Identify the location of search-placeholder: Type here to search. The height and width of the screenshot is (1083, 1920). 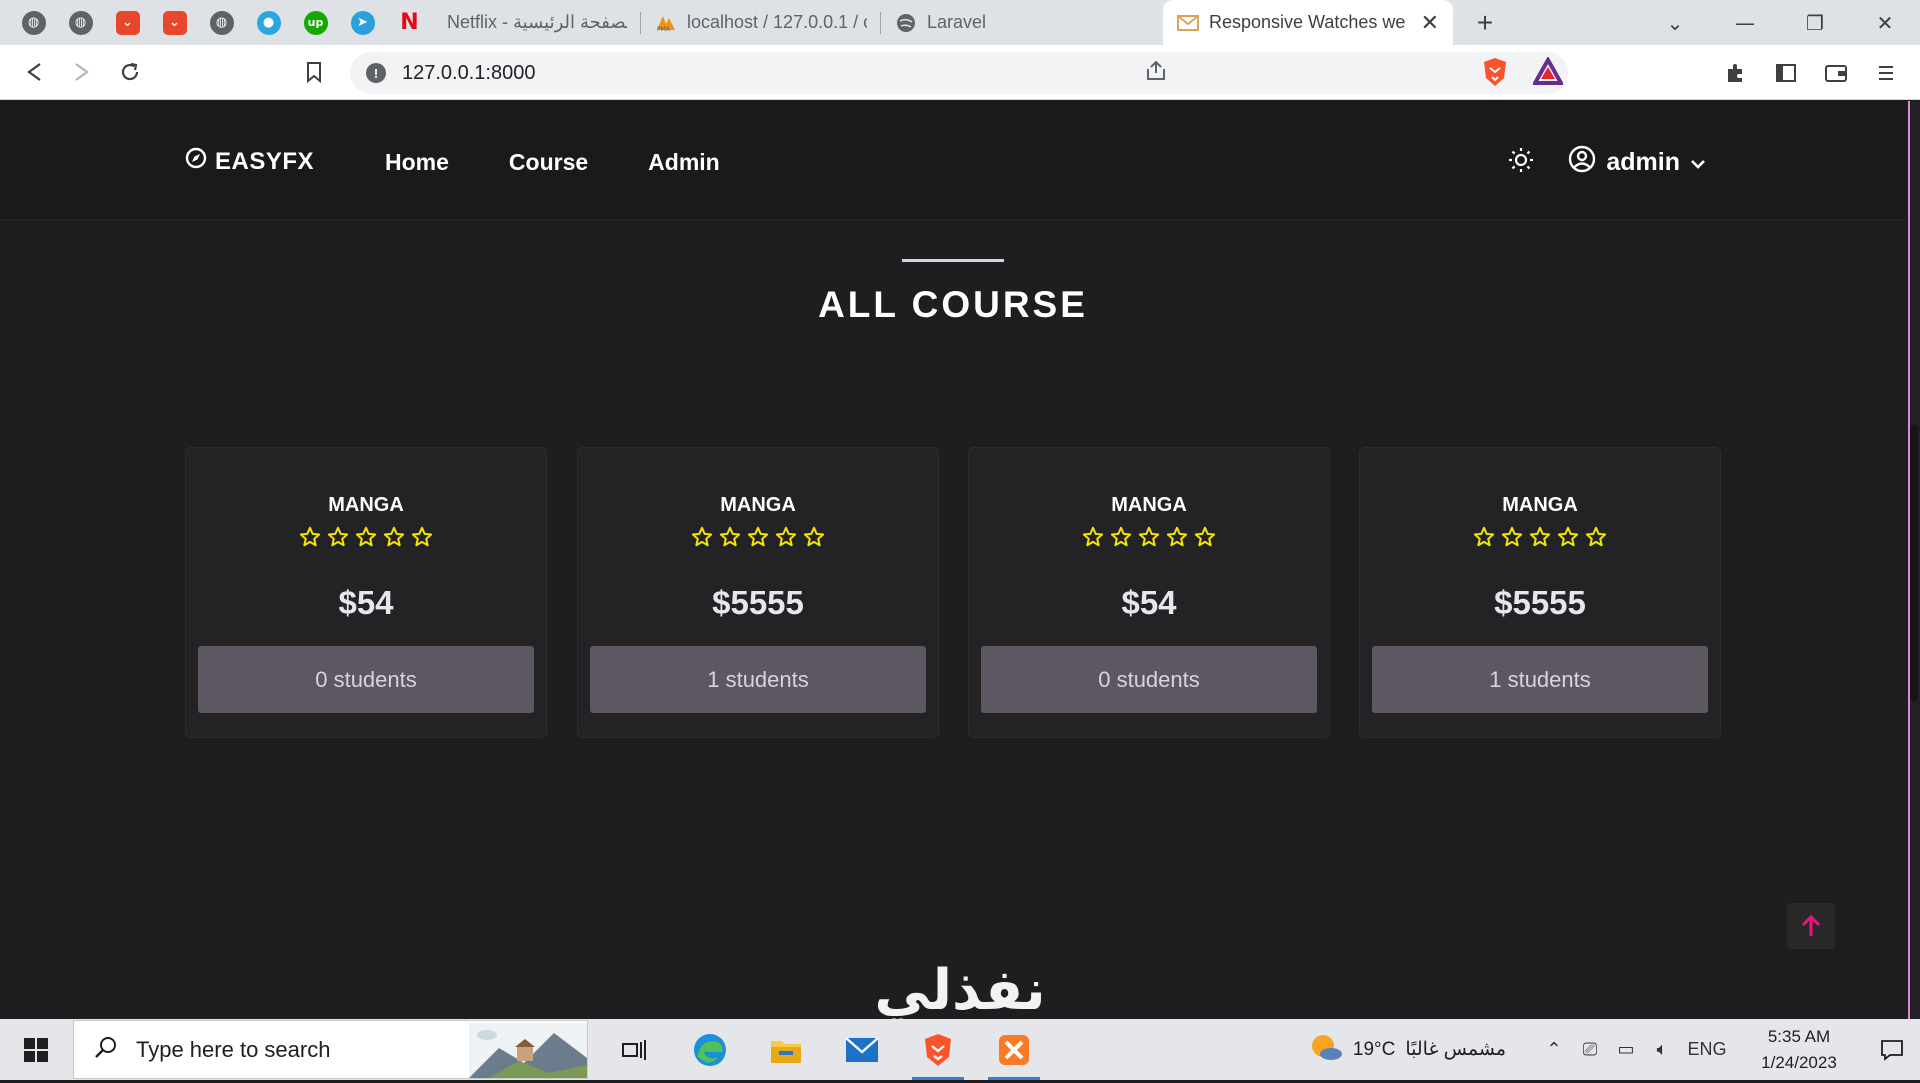
(233, 1049).